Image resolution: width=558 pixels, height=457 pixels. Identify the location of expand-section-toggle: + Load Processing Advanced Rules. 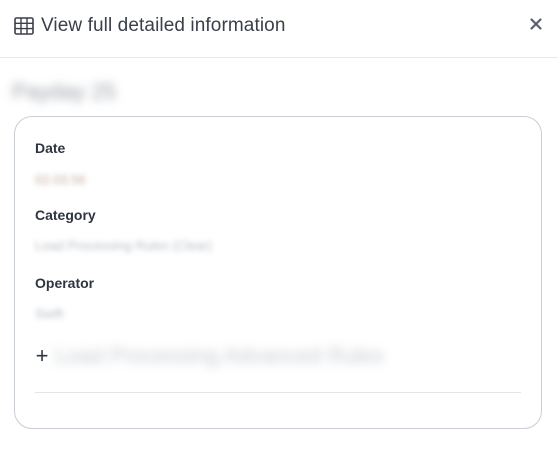
(209, 356).